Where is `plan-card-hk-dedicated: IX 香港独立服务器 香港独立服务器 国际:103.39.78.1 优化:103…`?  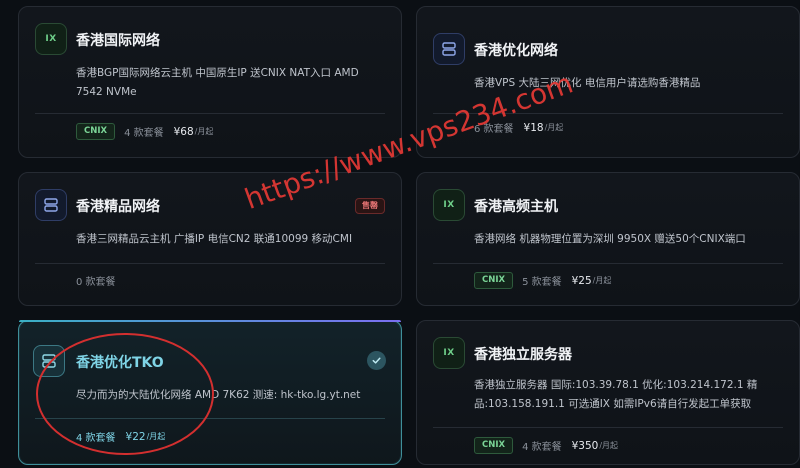
plan-card-hk-dedicated: IX 香港独立服务器 香港独立服务器 国际:103.39.78.1 优化:103… is located at coordinates (608, 392).